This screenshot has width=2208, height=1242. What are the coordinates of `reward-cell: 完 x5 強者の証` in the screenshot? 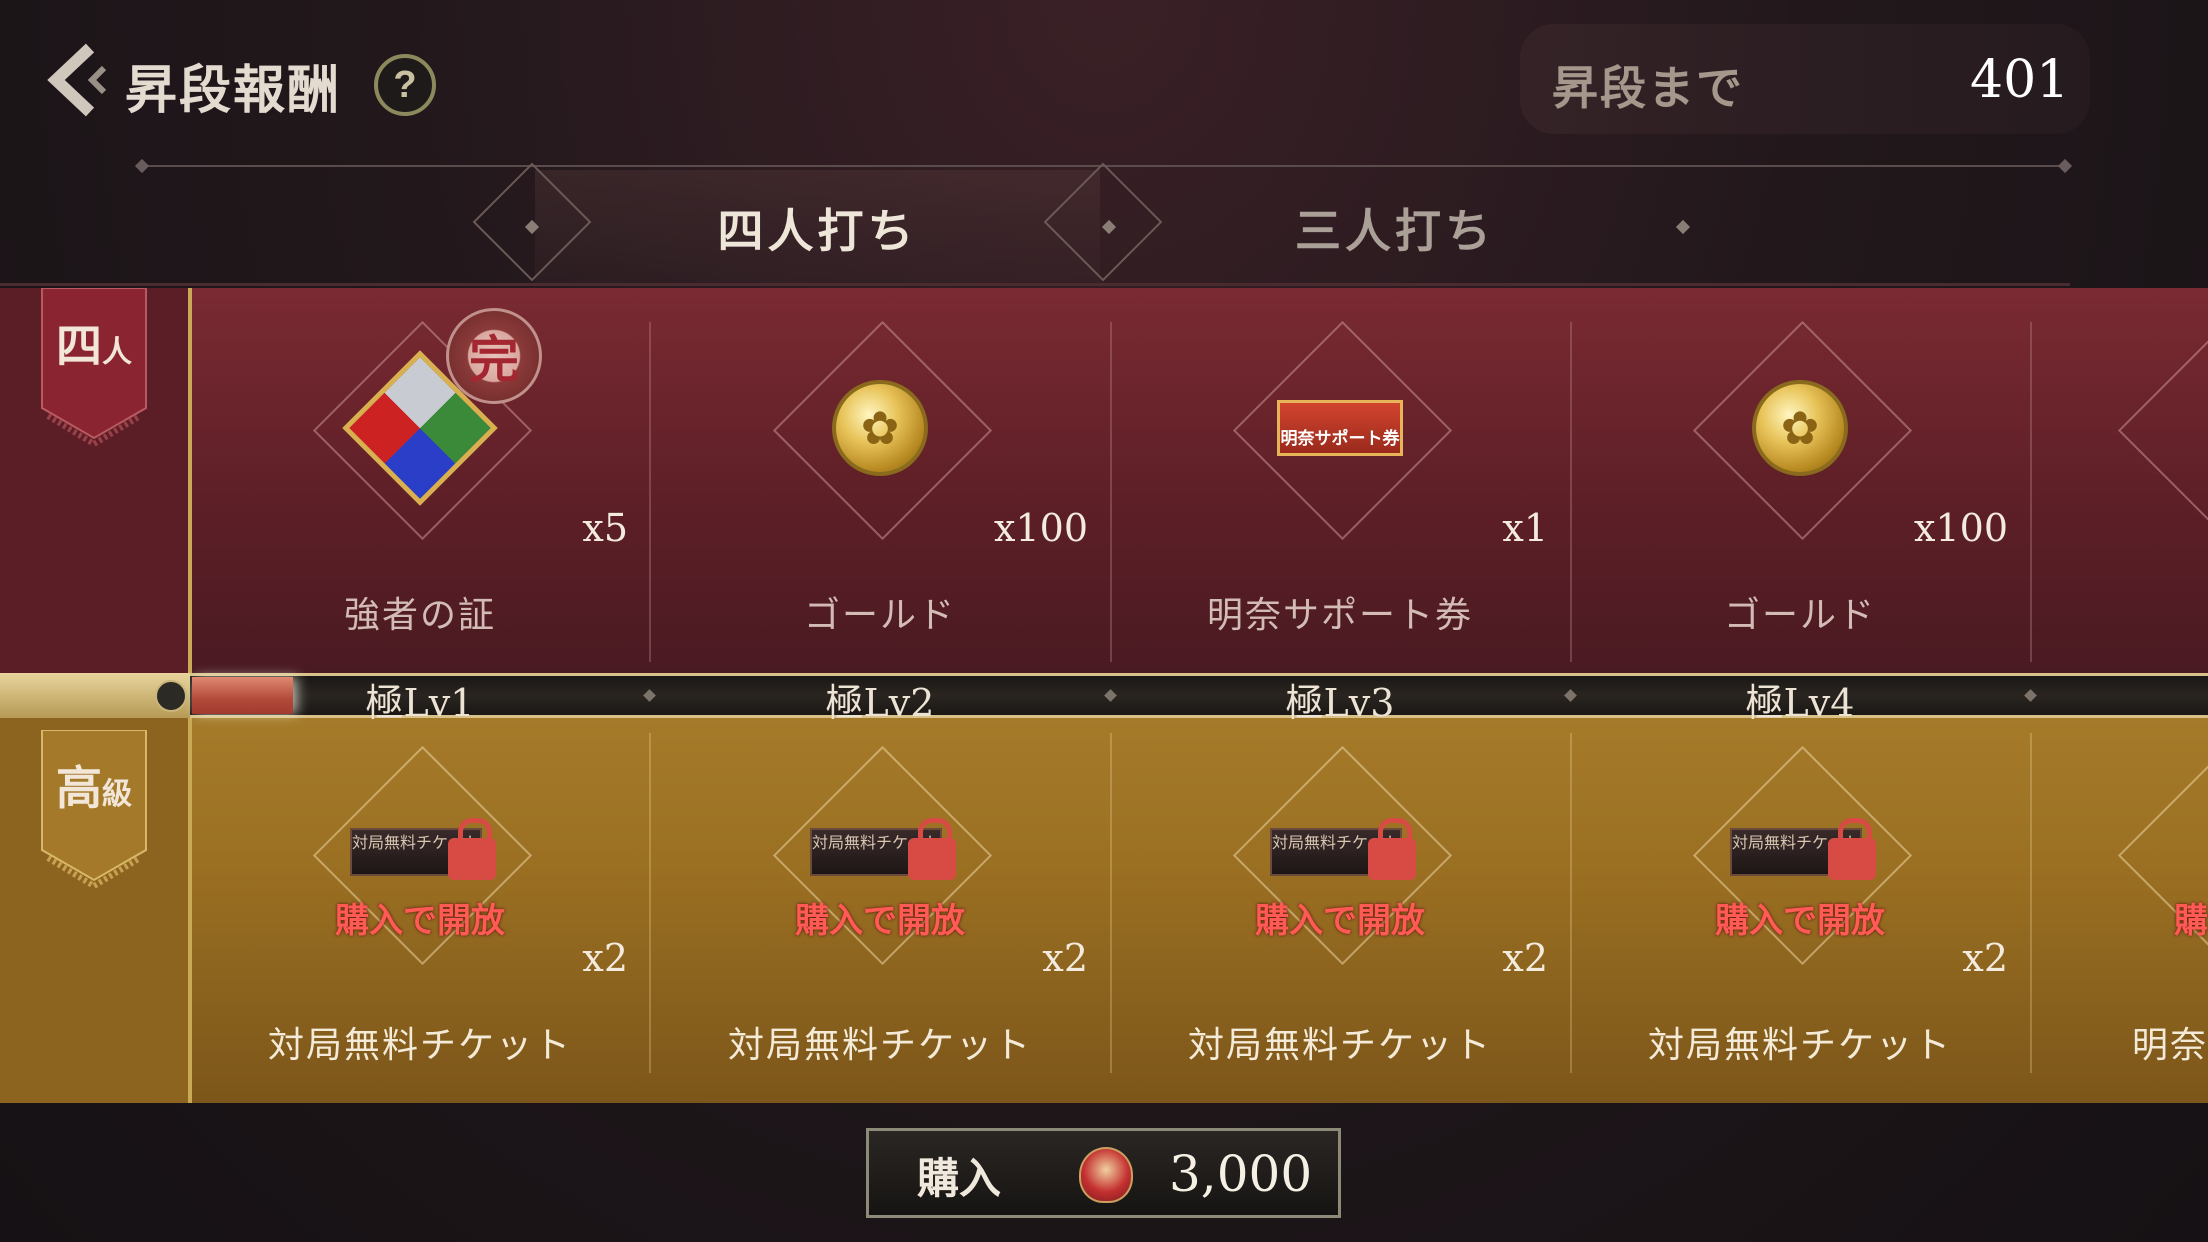 It's located at (420, 480).